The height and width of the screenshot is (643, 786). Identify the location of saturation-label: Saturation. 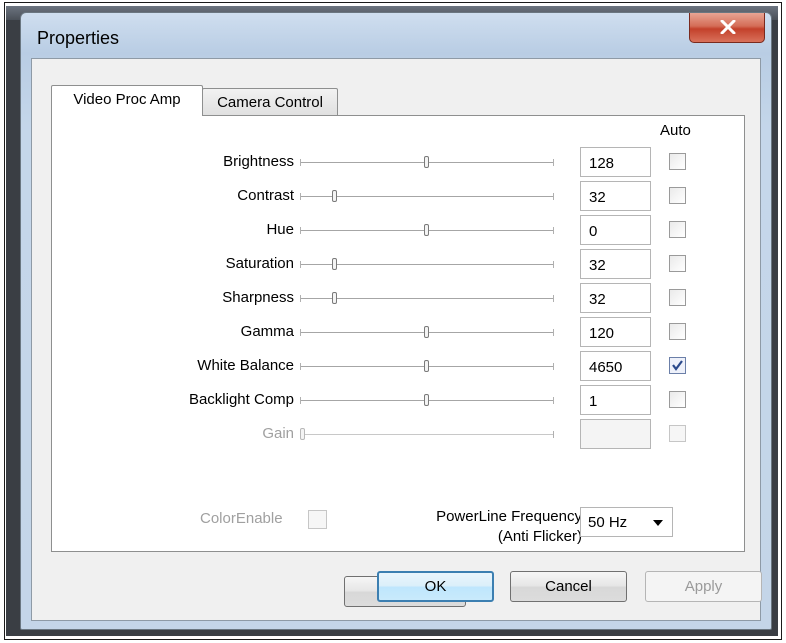
(259, 263).